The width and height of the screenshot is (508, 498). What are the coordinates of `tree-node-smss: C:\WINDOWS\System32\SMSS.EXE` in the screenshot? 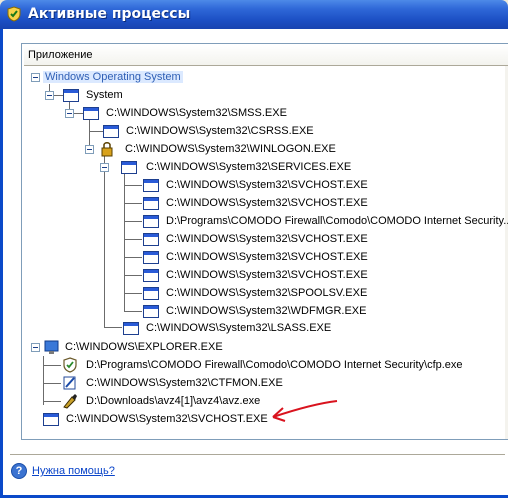 It's located at (215, 113).